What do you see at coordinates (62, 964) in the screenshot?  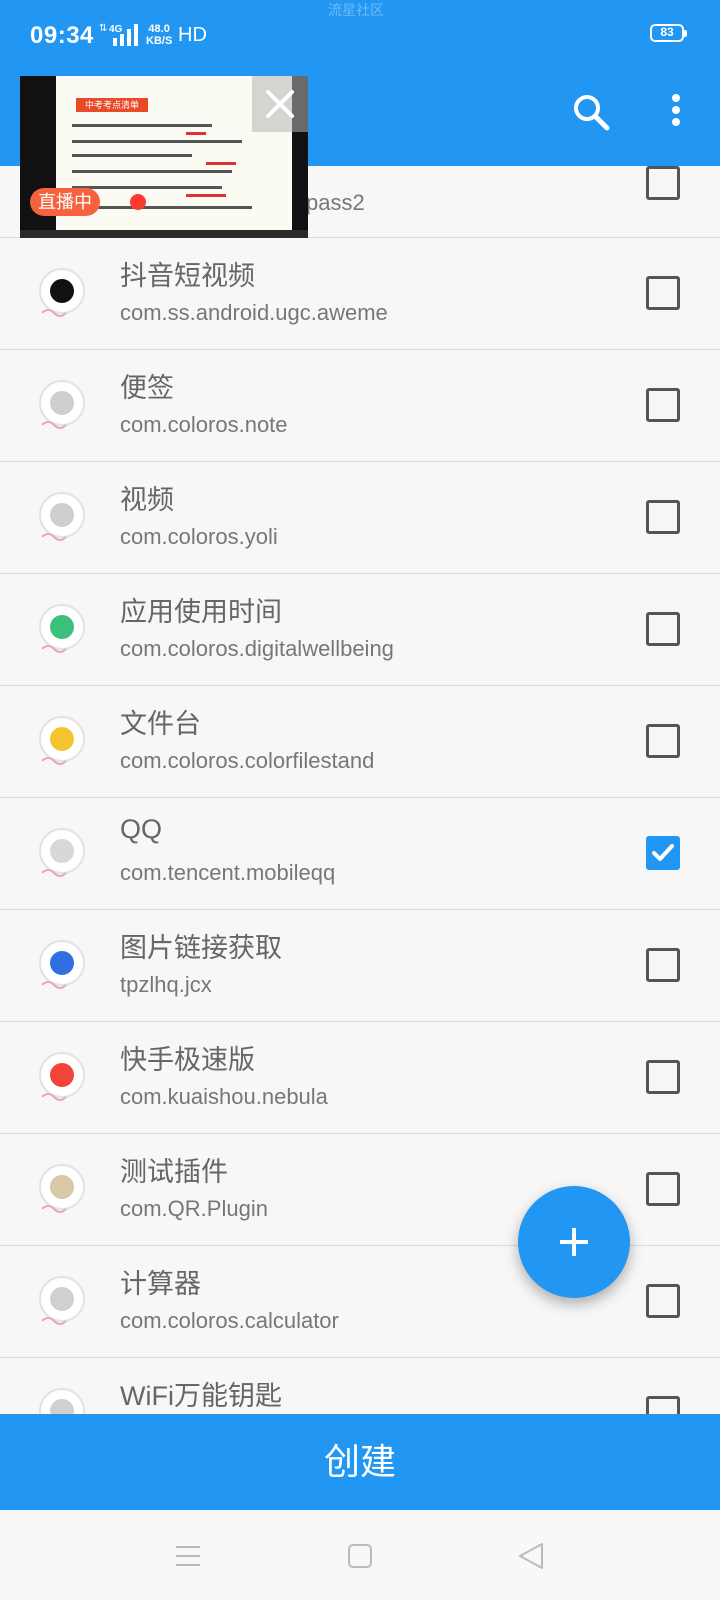 I see `image-link-icon` at bounding box center [62, 964].